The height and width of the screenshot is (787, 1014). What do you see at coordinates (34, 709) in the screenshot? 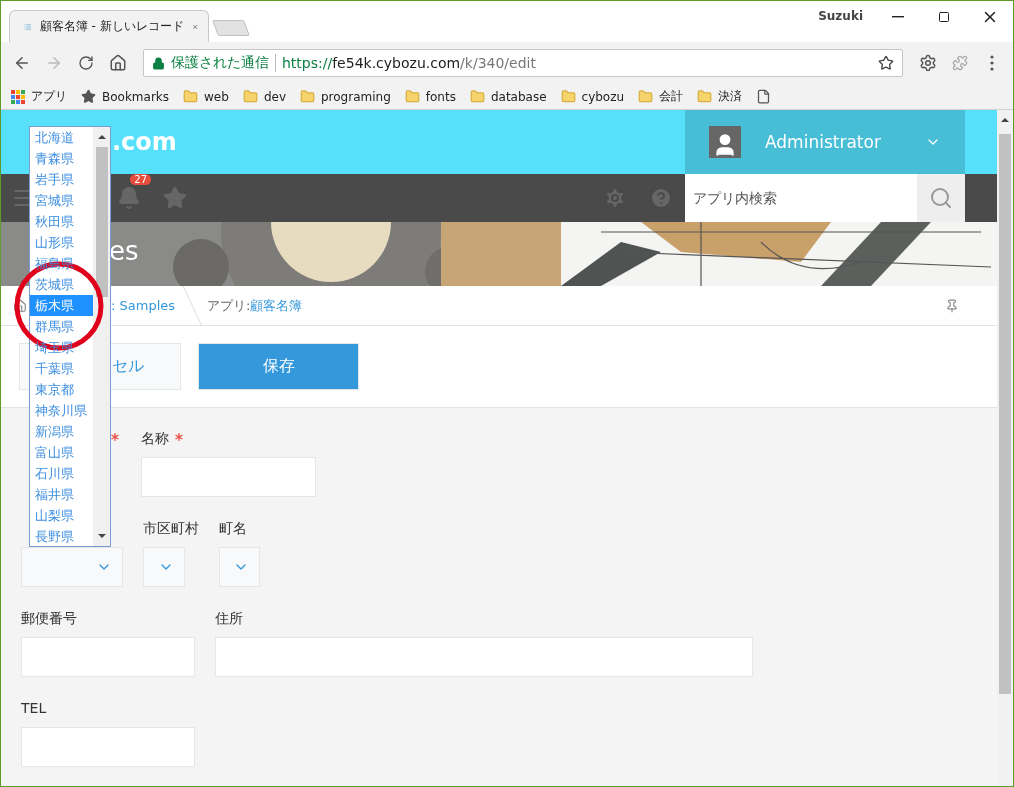
I see `field-label: TEL` at bounding box center [34, 709].